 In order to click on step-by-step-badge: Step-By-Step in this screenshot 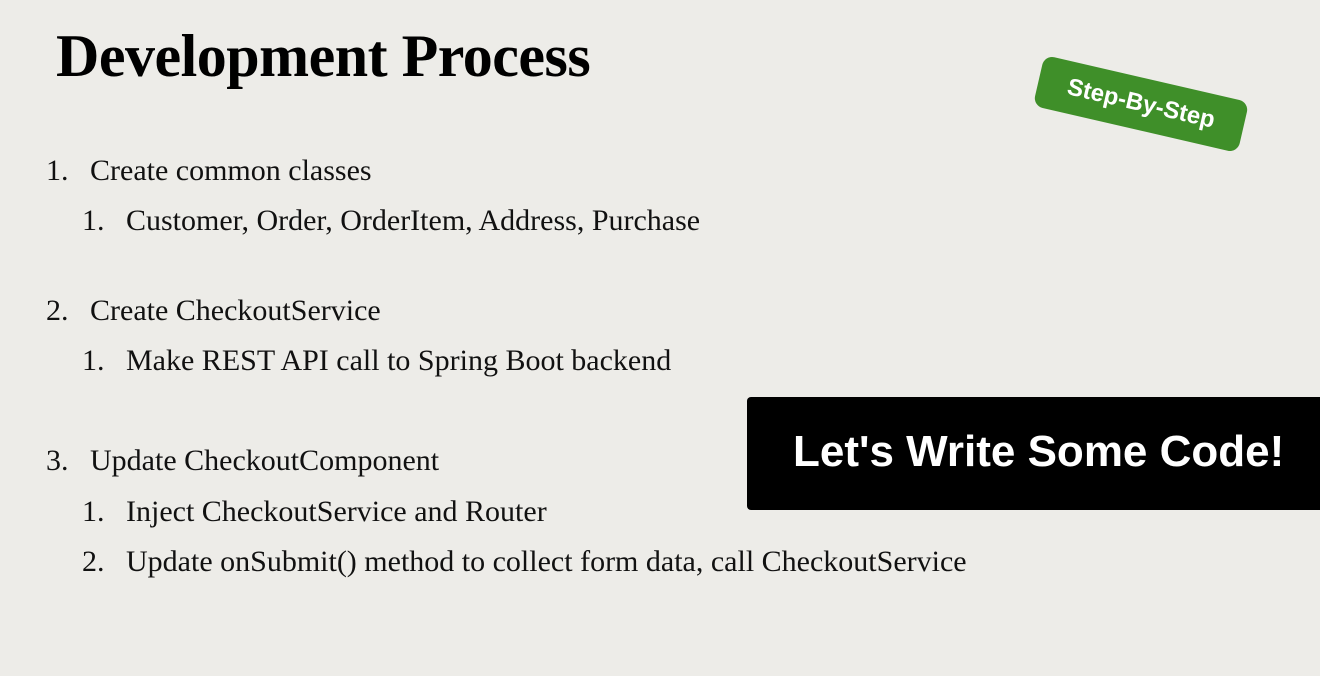, I will do `click(1141, 104)`.